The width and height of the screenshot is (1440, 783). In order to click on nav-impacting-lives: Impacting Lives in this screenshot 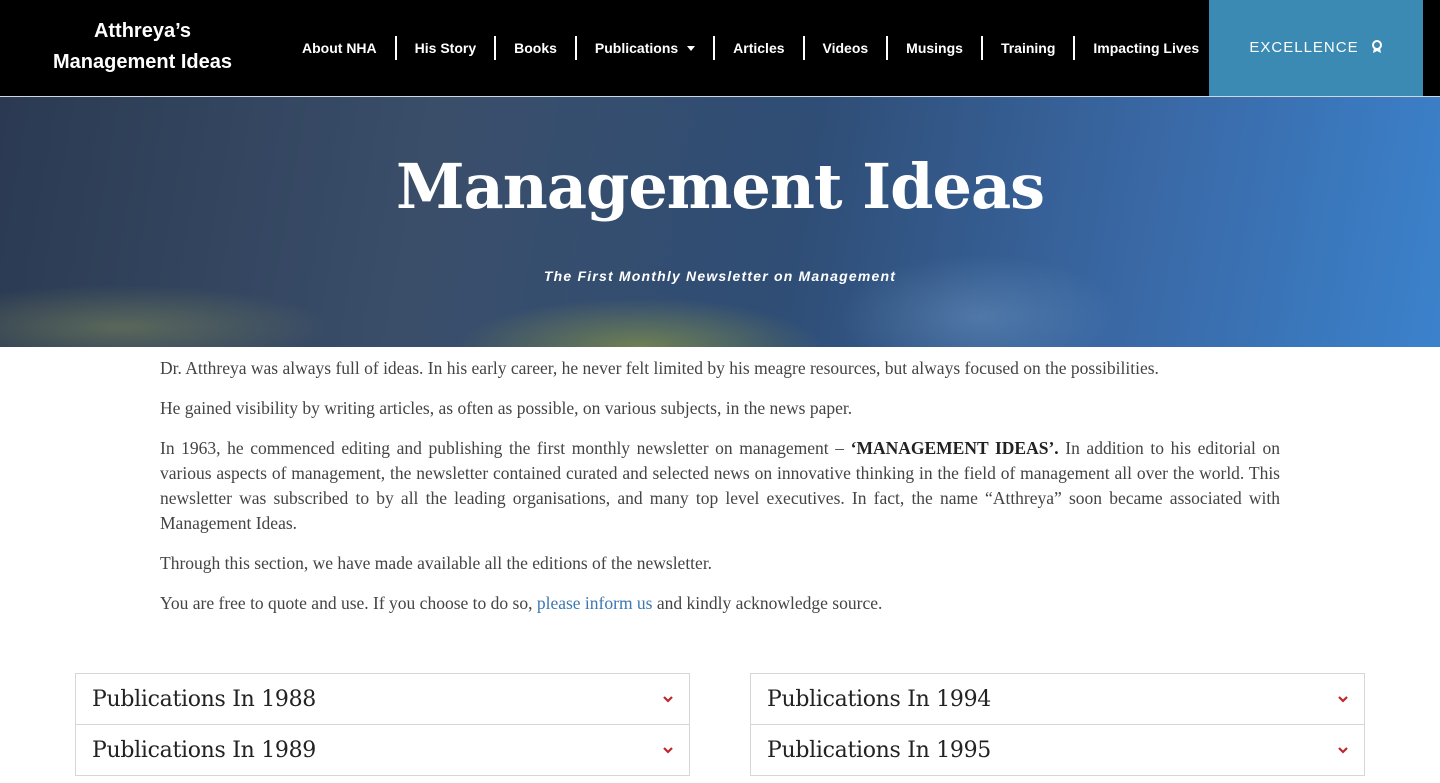, I will do `click(1146, 48)`.